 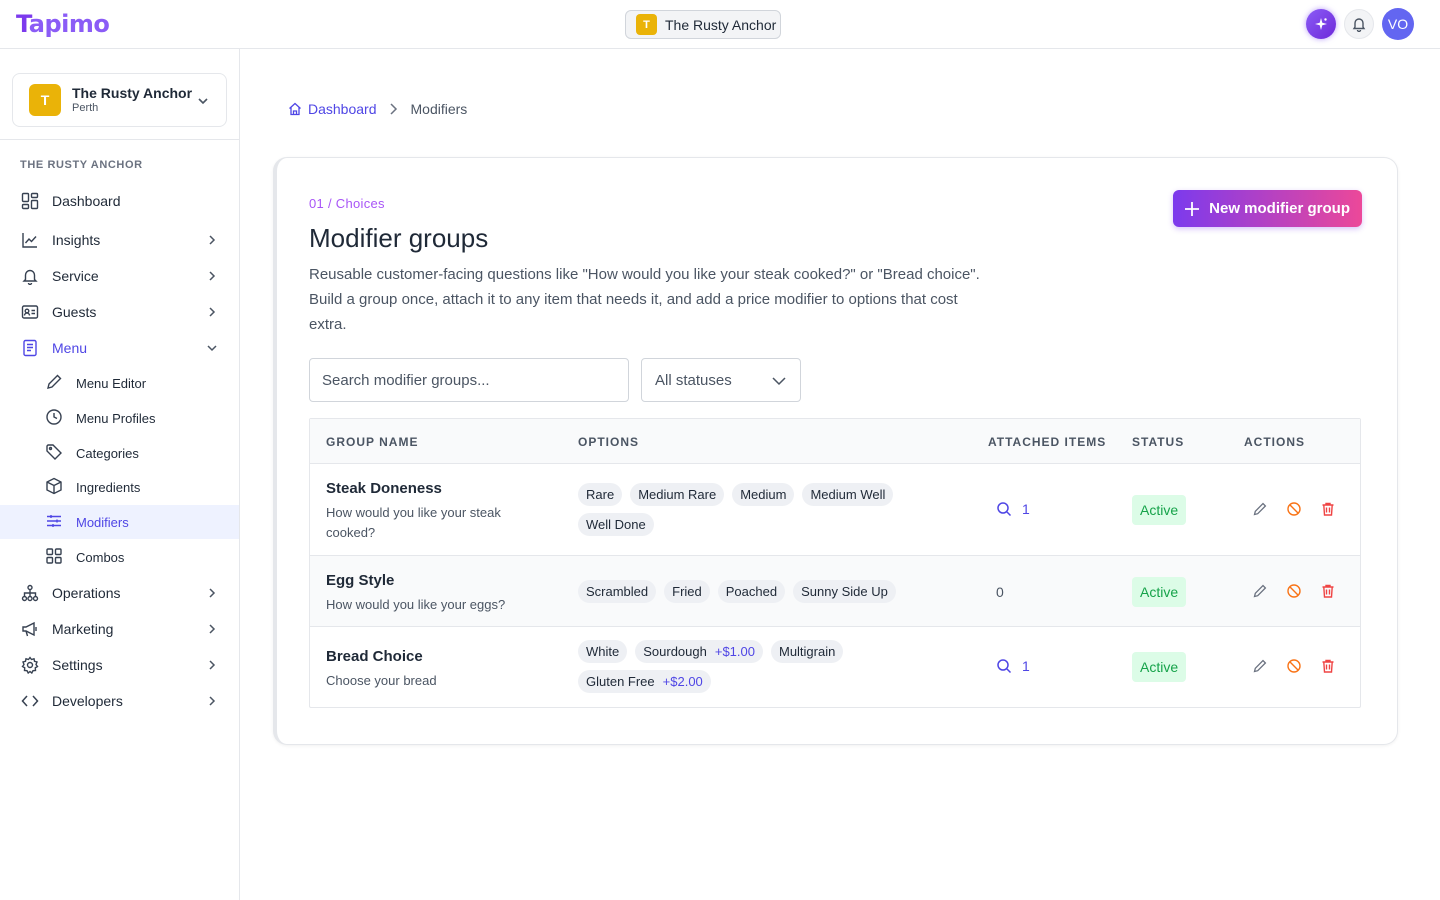 What do you see at coordinates (119, 629) in the screenshot?
I see `sidebar-item-marketing: Marketing` at bounding box center [119, 629].